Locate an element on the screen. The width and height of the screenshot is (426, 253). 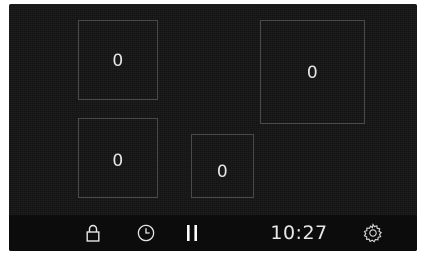
timer-icon is located at coordinates (146, 233).